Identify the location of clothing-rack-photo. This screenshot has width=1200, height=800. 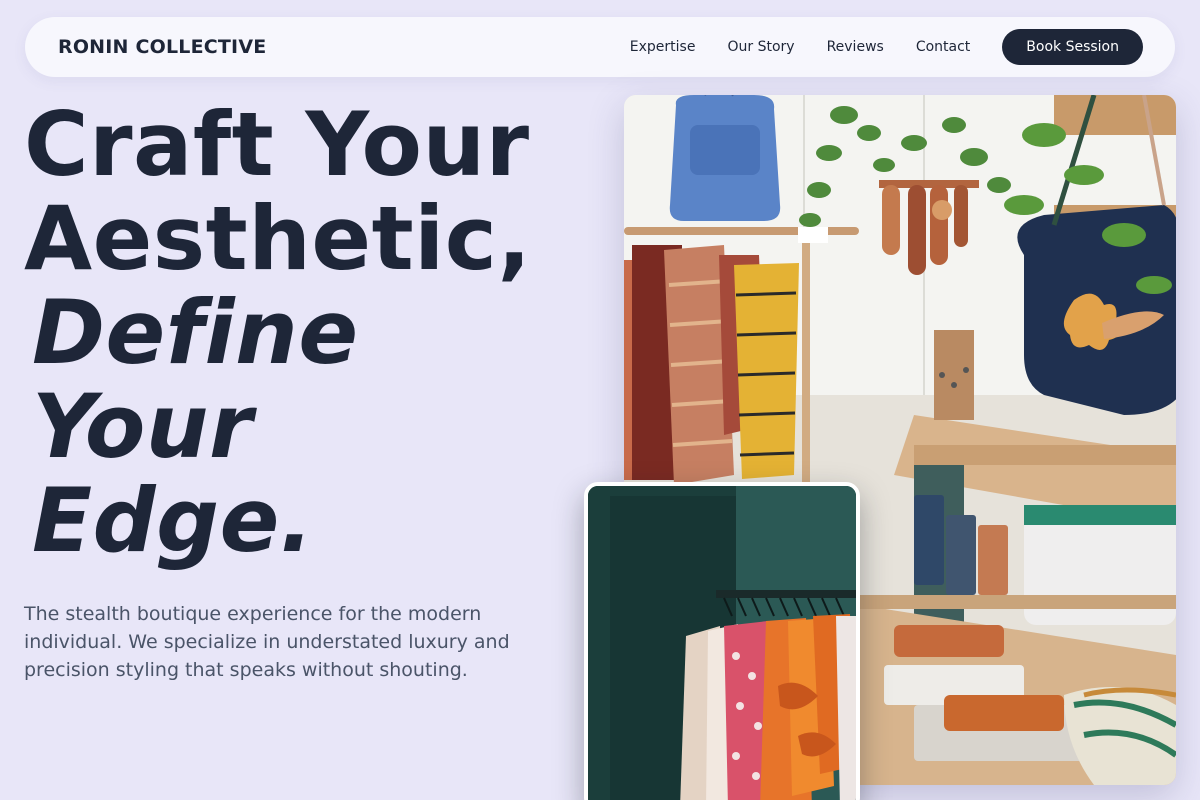
(722, 641).